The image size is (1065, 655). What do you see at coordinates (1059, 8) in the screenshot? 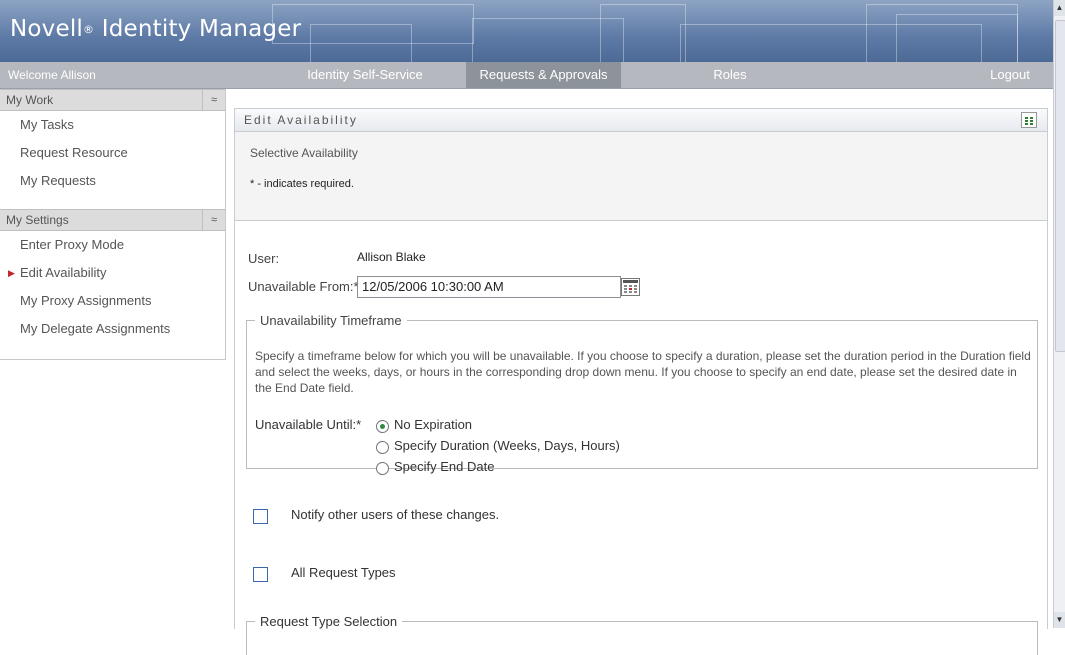
I see `scroll-up-icon: ▲` at bounding box center [1059, 8].